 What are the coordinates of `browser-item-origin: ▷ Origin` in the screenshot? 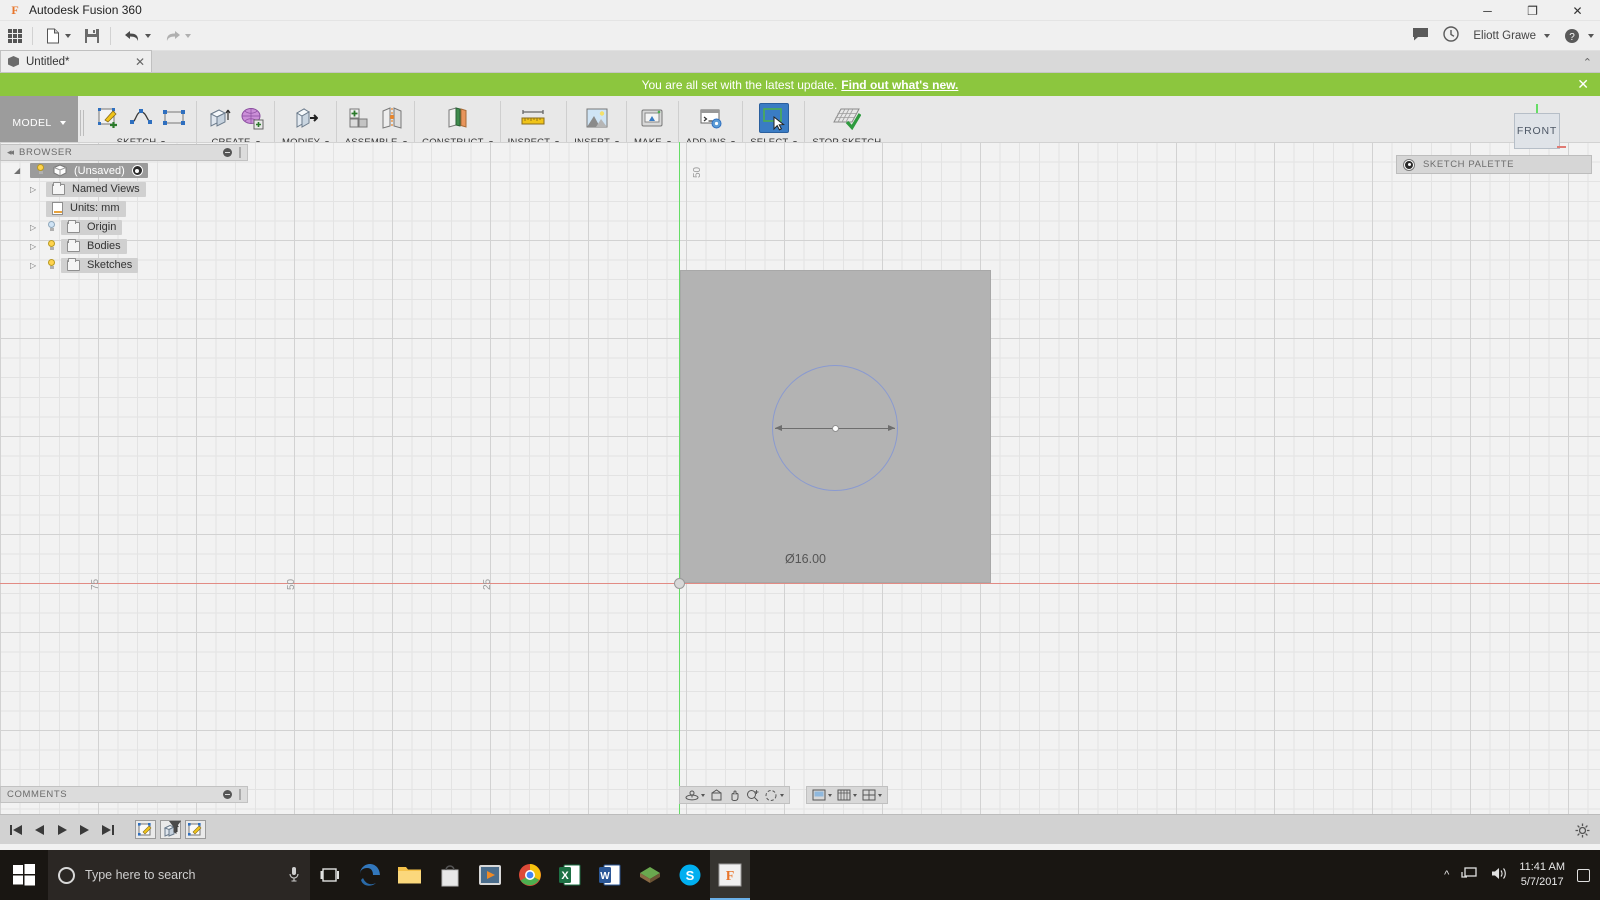 It's located at (124, 227).